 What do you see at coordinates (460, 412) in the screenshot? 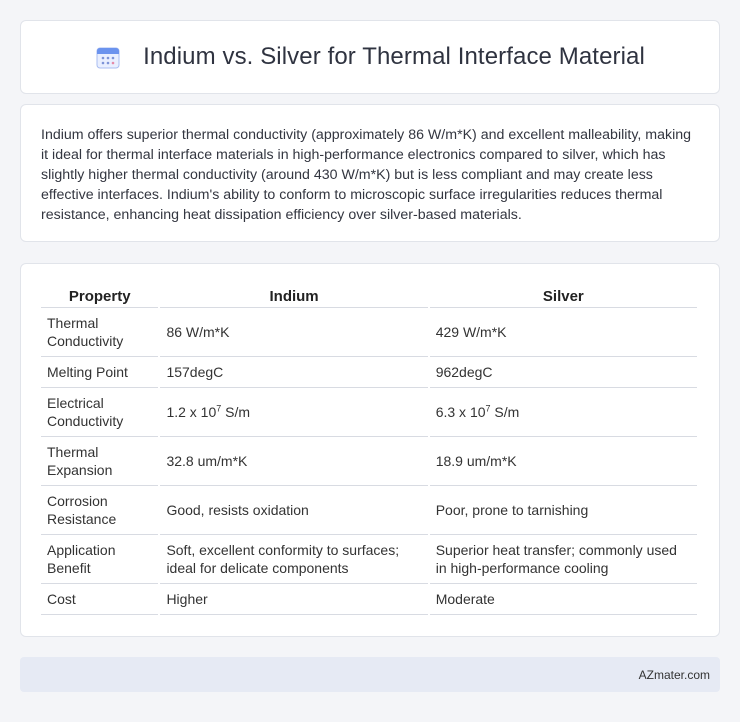
I see `silver-value-base: 6.3 x 10` at bounding box center [460, 412].